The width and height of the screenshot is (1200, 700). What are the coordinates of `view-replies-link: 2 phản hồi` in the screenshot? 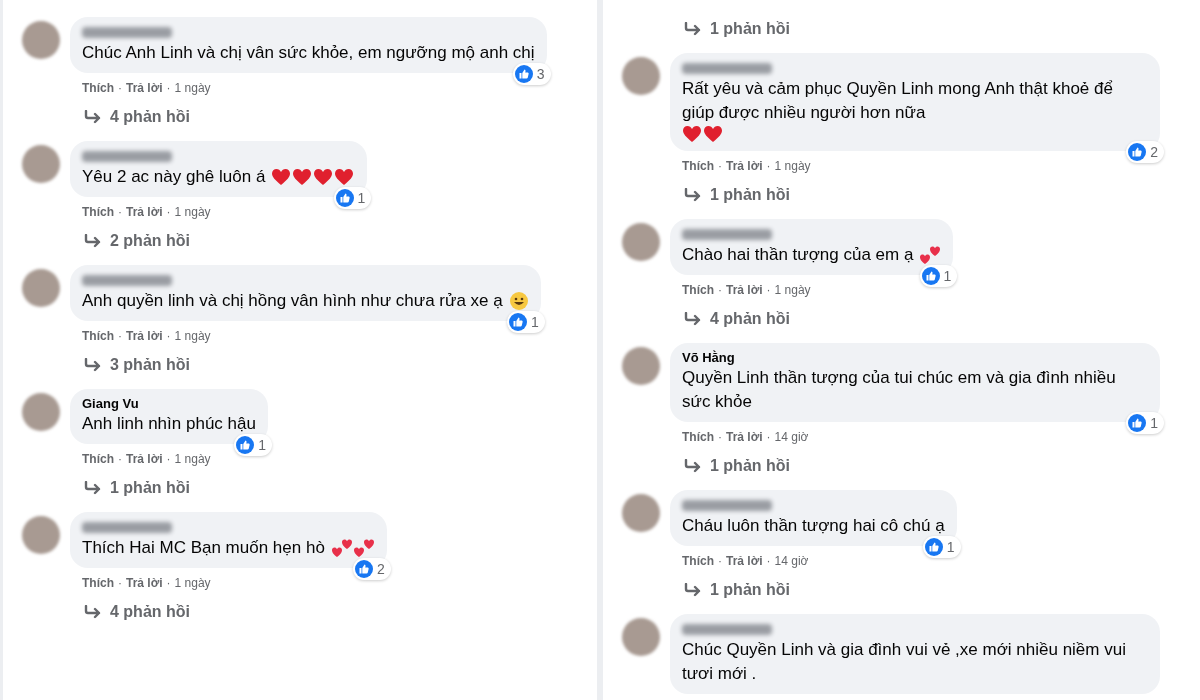 It's located at (150, 241).